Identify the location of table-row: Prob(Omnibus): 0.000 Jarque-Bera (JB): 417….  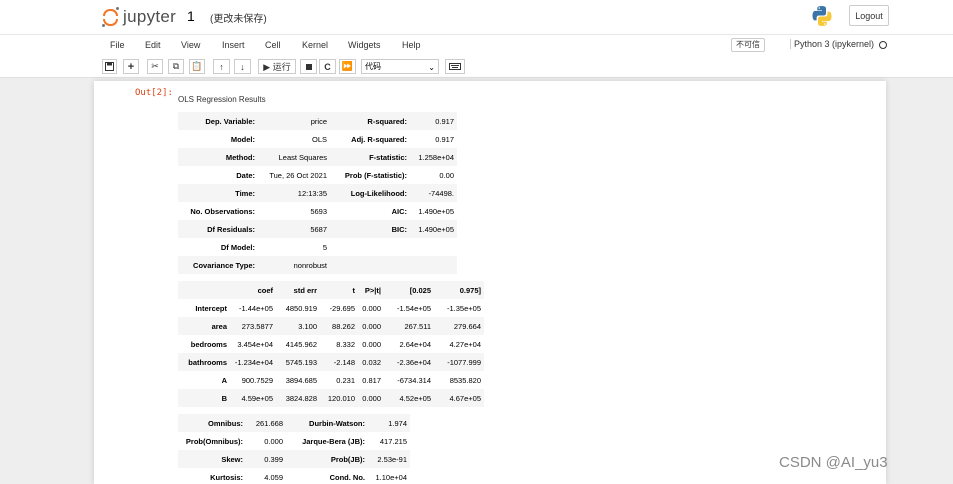
(294, 441).